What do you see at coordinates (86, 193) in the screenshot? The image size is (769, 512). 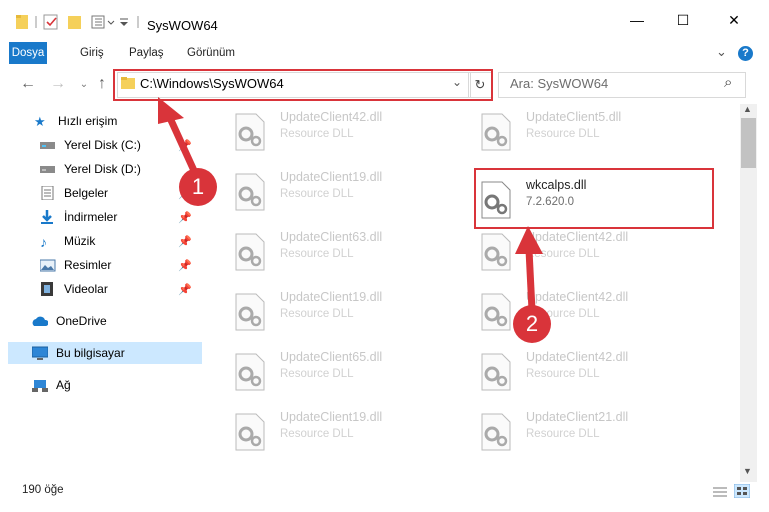 I see `sidebar-item-label: Belgeler` at bounding box center [86, 193].